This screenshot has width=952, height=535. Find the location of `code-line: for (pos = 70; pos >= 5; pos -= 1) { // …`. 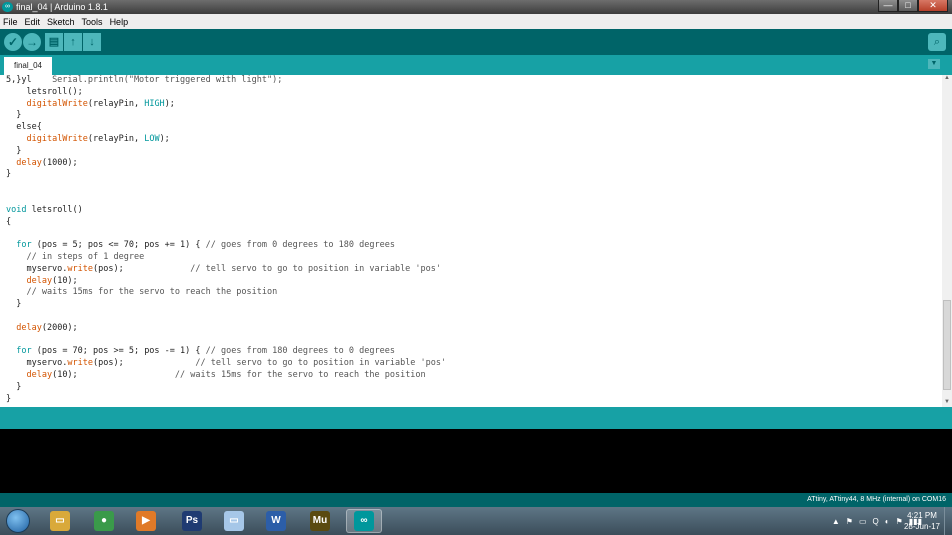

code-line: for (pos = 70; pos >= 5; pos -= 1) { // … is located at coordinates (471, 352).